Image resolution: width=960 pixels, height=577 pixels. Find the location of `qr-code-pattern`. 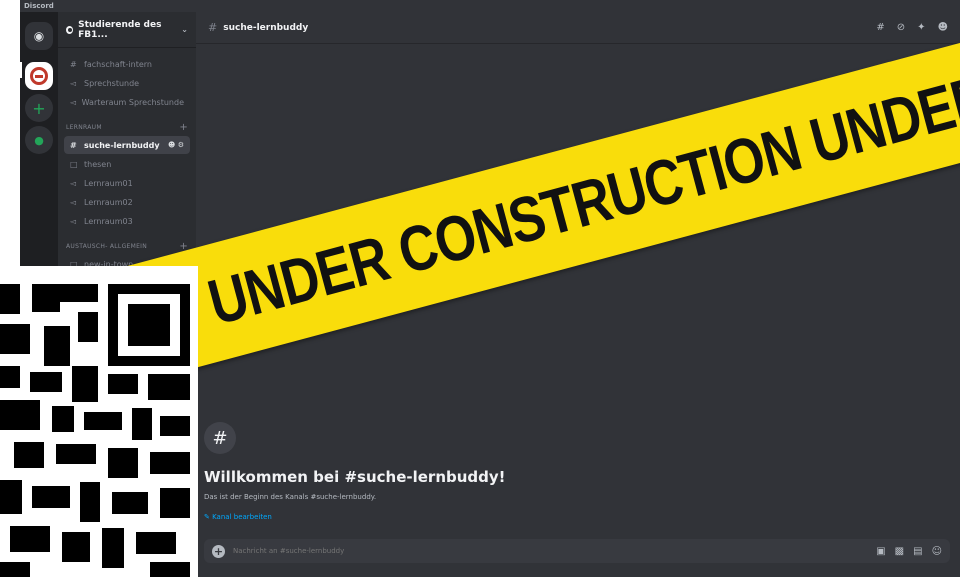

qr-code-pattern is located at coordinates (99, 421).